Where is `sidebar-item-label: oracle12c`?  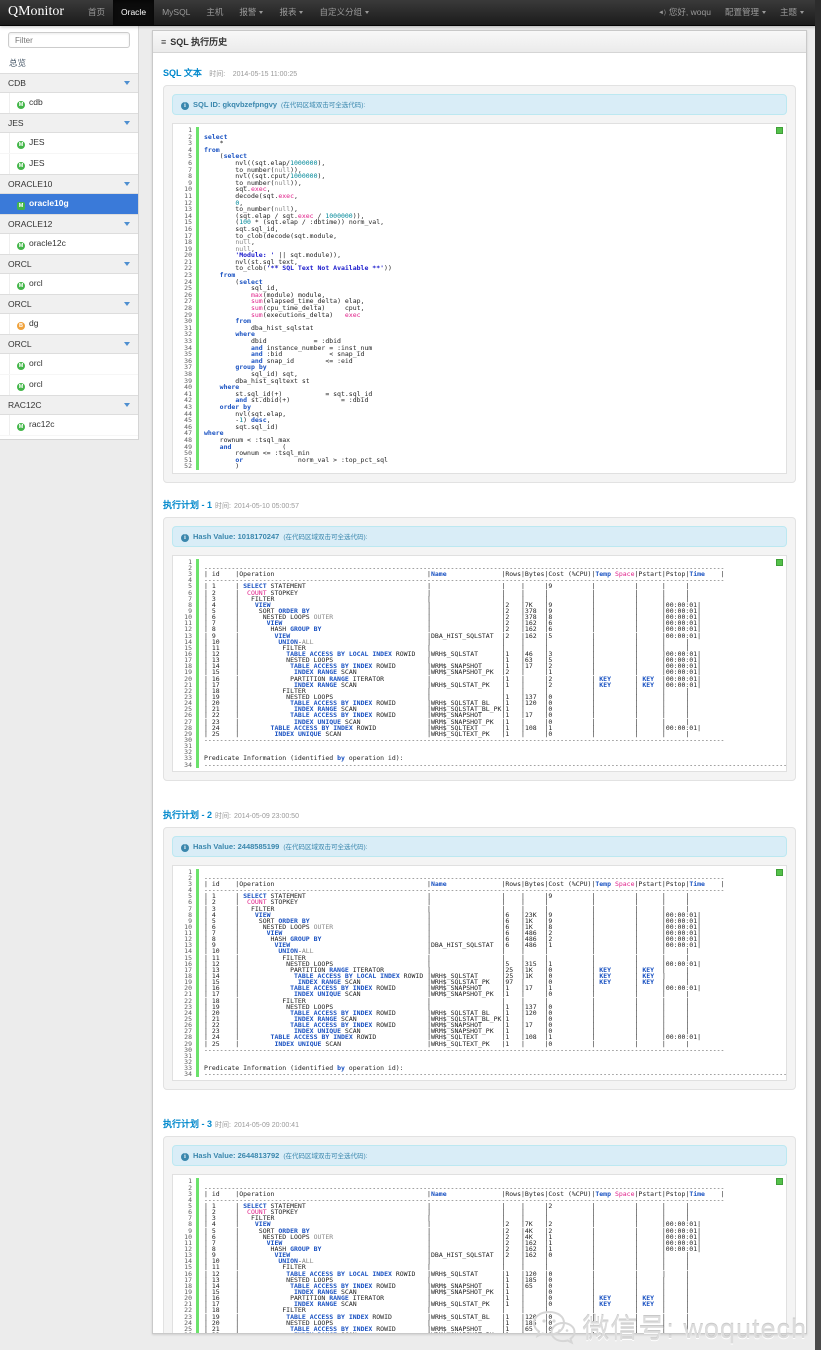
sidebar-item-label: oracle12c is located at coordinates (47, 243).